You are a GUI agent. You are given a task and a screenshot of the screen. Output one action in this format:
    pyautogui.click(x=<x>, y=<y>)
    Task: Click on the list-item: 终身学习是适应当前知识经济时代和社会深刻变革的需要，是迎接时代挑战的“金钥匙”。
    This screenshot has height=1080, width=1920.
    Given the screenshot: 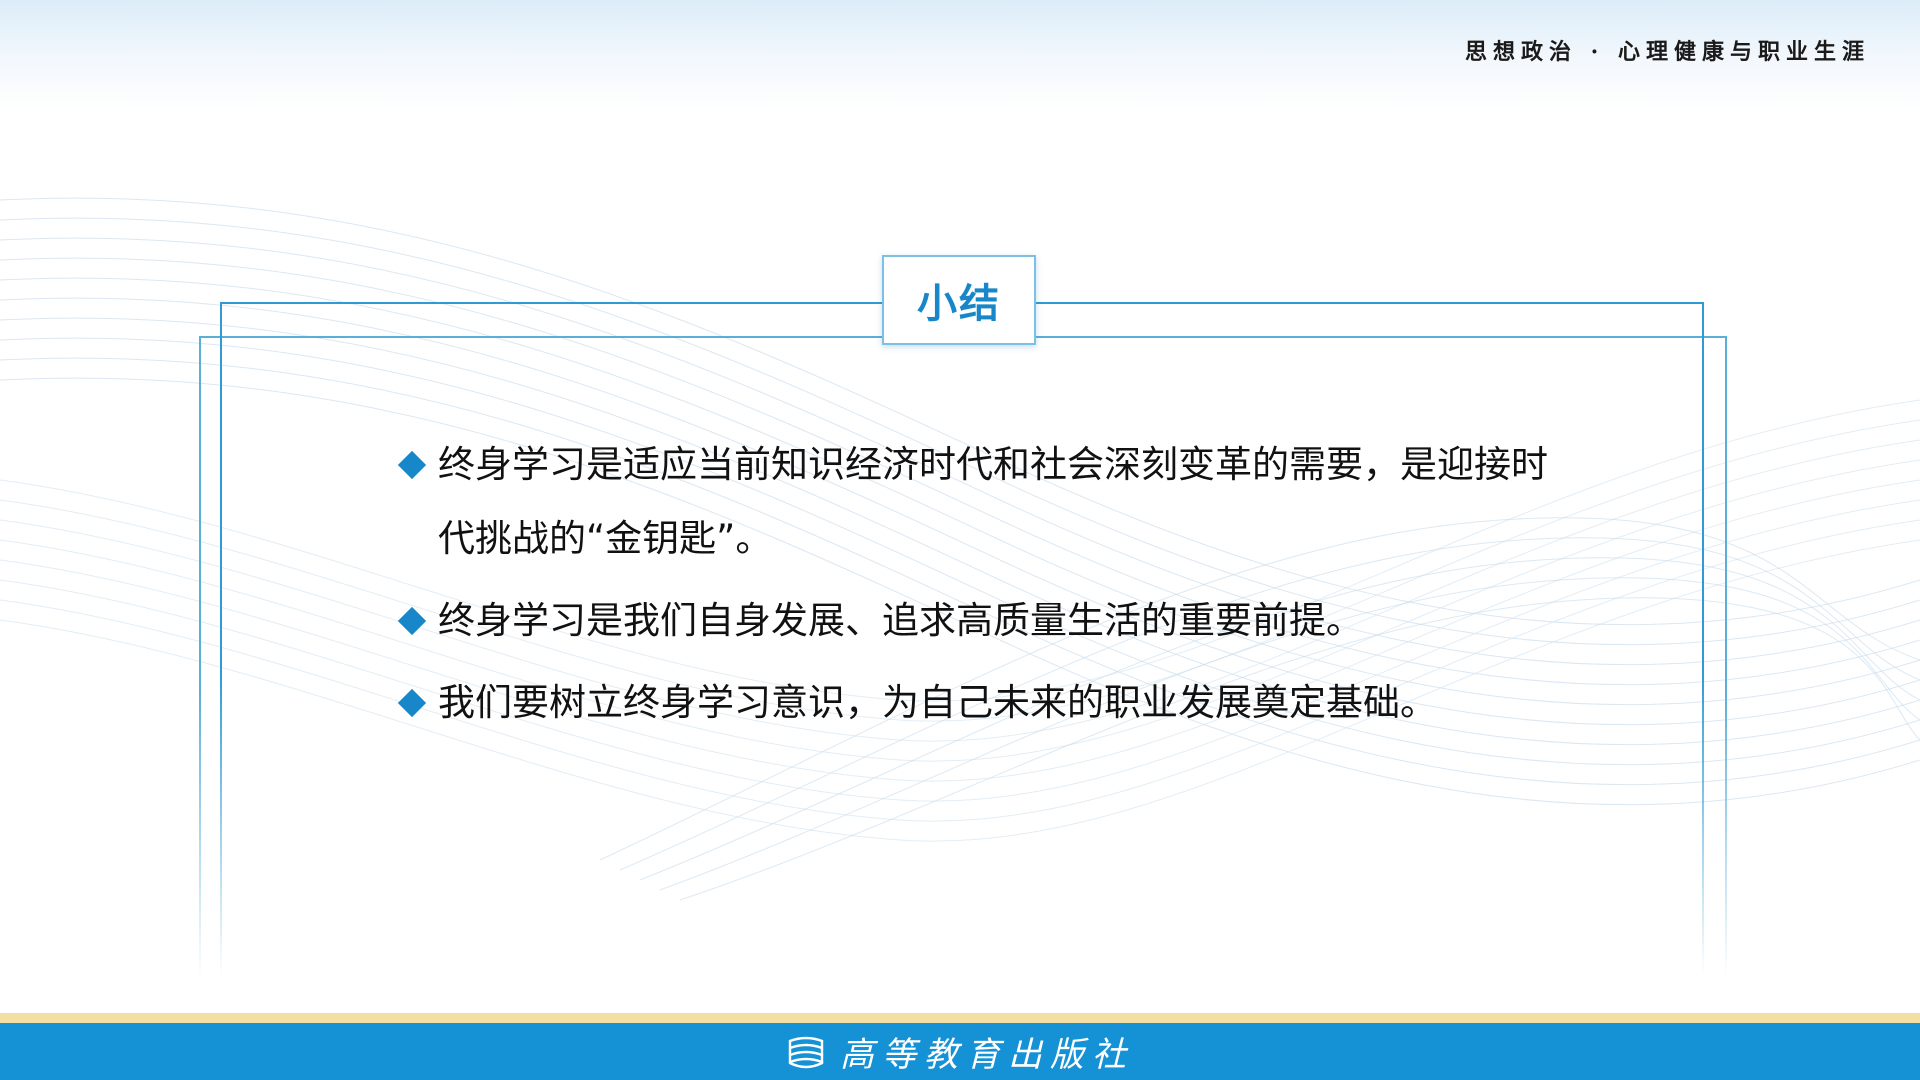 What is the action you would take?
    pyautogui.click(x=977, y=502)
    